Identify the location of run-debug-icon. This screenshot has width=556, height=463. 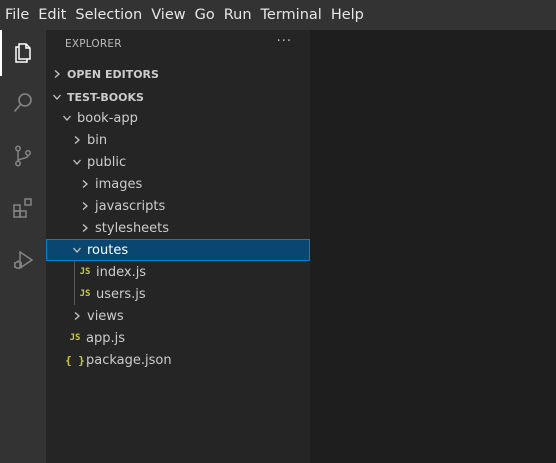
(23, 260).